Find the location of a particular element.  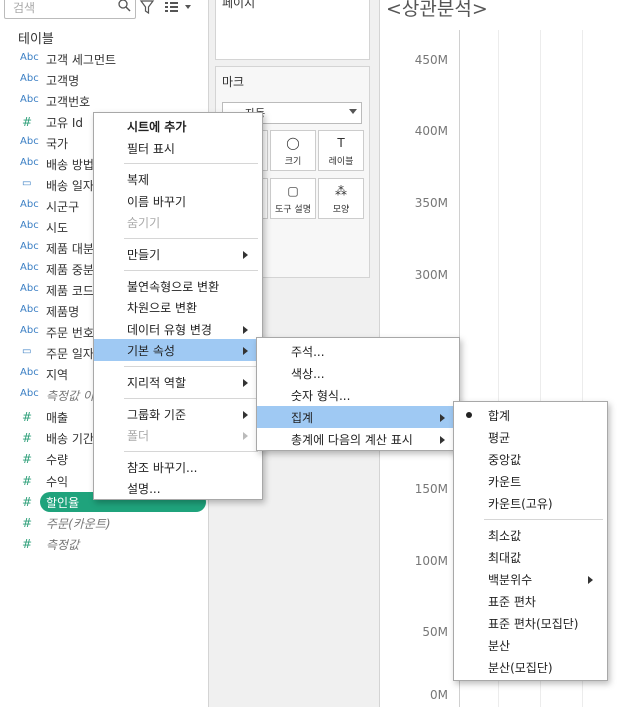

field-item: Abc 고객 세그먼트 is located at coordinates (104, 59).